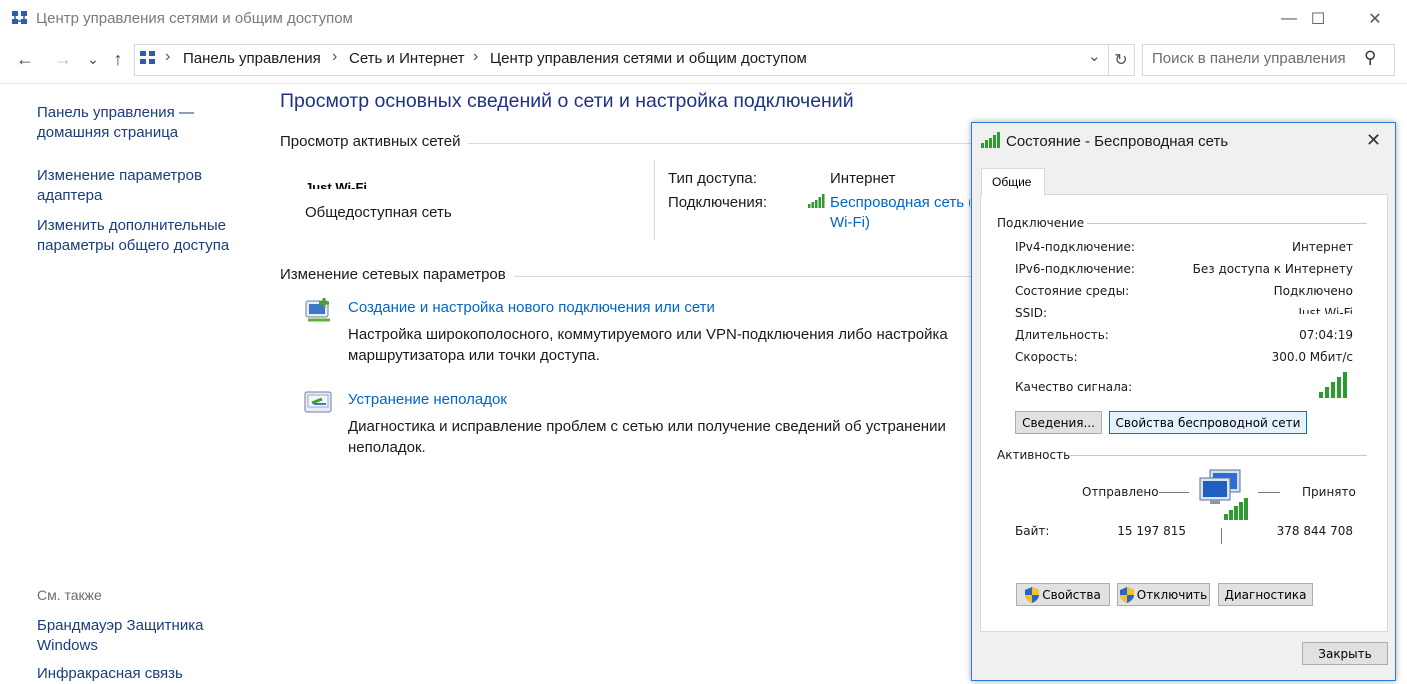 The height and width of the screenshot is (684, 1407). I want to click on location-icon, so click(148, 58).